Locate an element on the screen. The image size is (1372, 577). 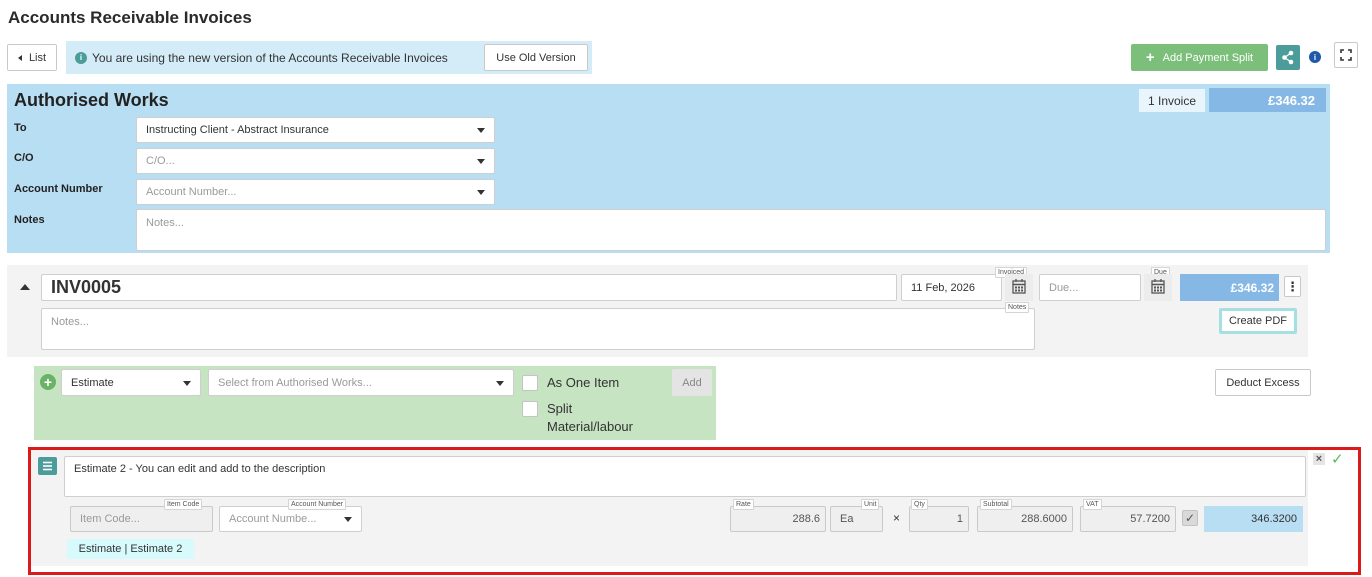
invoice-amount: £346.32 is located at coordinates (1229, 287).